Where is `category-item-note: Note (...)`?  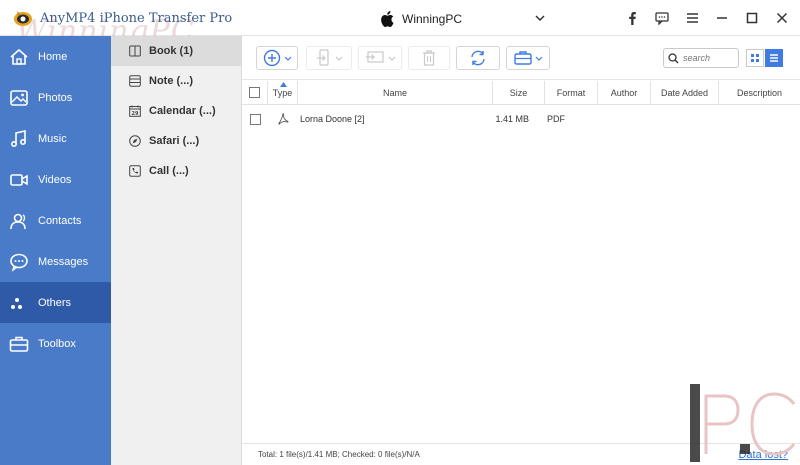 category-item-note: Note (...) is located at coordinates (176, 81).